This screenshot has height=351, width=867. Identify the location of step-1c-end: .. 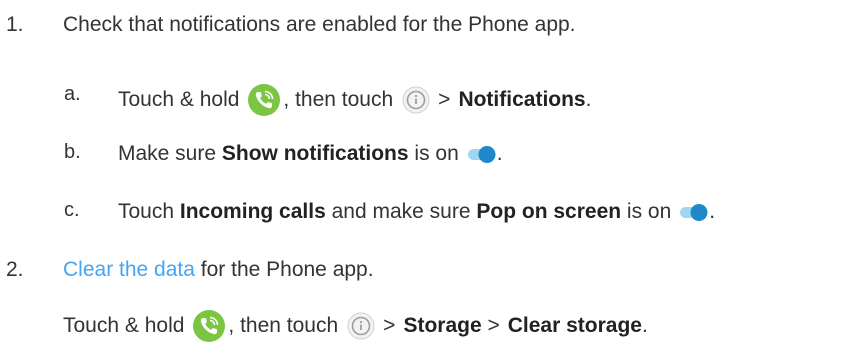
(712, 211).